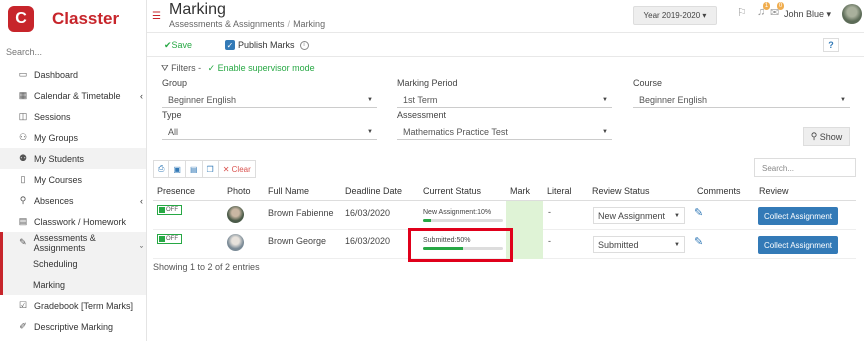 The height and width of the screenshot is (341, 864). What do you see at coordinates (156, 16) in the screenshot?
I see `menu-icon: ☰` at bounding box center [156, 16].